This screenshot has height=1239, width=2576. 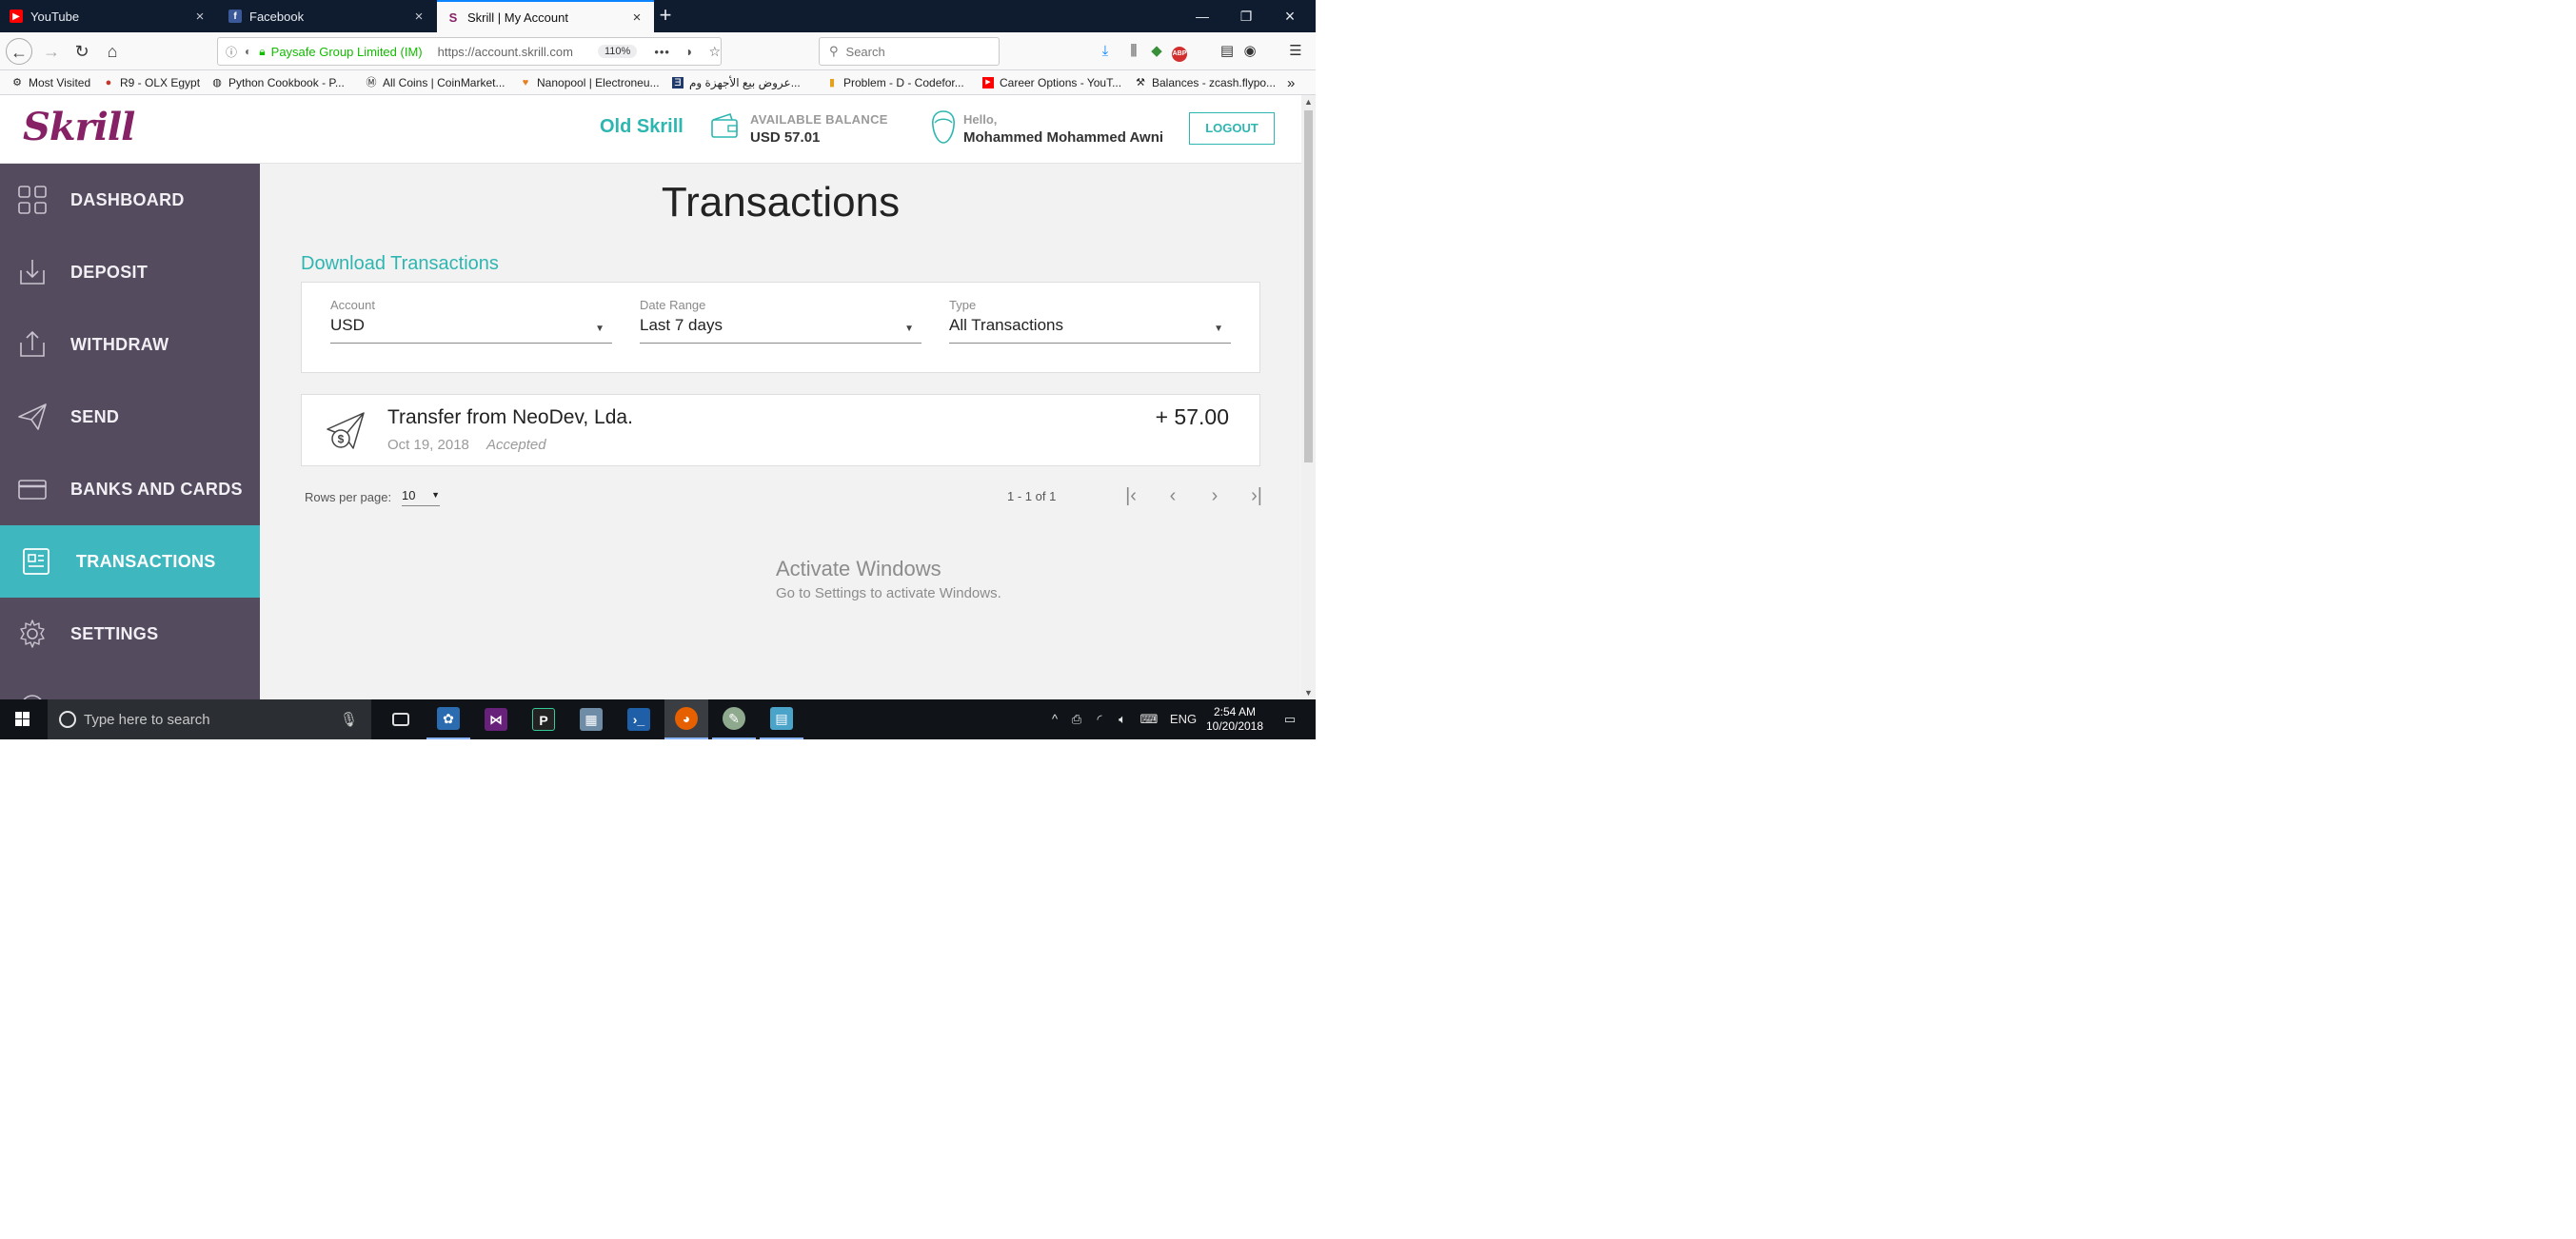 What do you see at coordinates (277, 17) in the screenshot?
I see `tab-label: Facebook` at bounding box center [277, 17].